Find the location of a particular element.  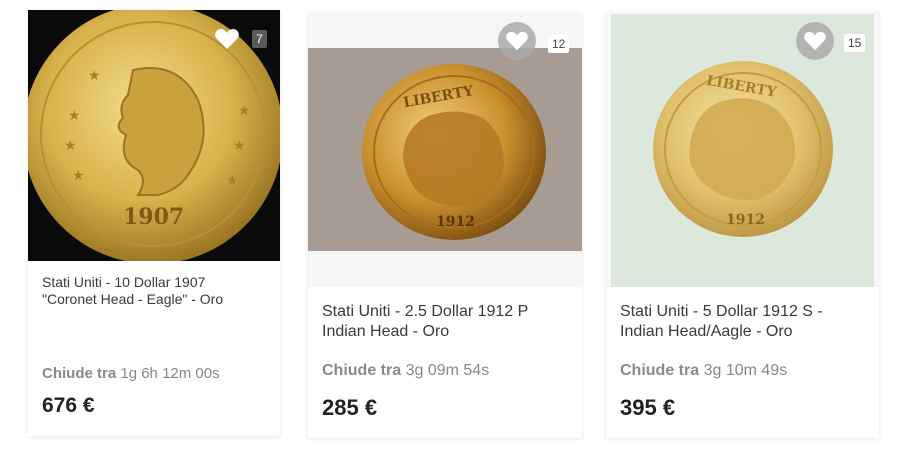

listing-title-line: Stati Uniti - 5 Dollar 1912 S - is located at coordinates (721, 311).